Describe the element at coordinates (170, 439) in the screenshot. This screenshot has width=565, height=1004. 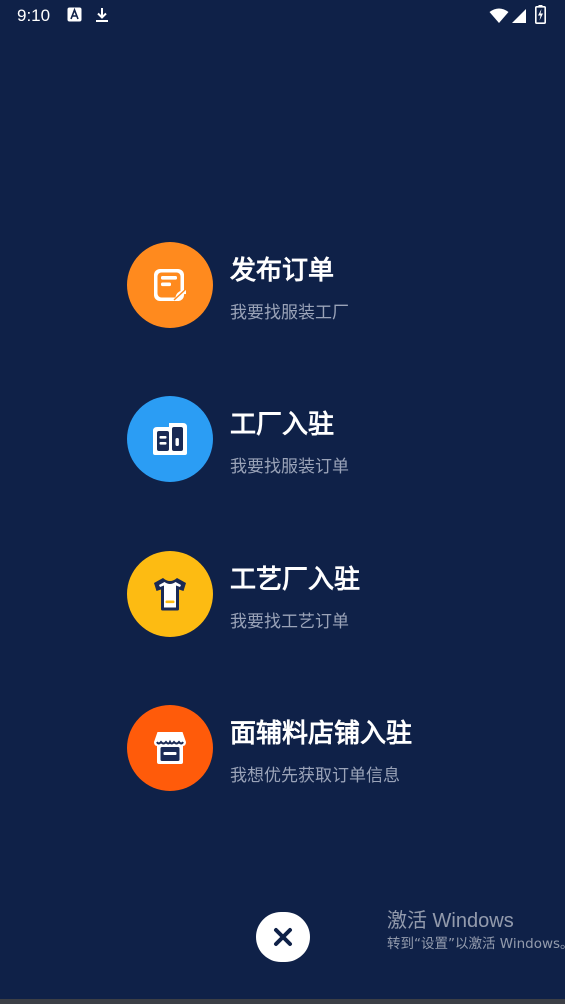
I see `factory-icon` at that location.